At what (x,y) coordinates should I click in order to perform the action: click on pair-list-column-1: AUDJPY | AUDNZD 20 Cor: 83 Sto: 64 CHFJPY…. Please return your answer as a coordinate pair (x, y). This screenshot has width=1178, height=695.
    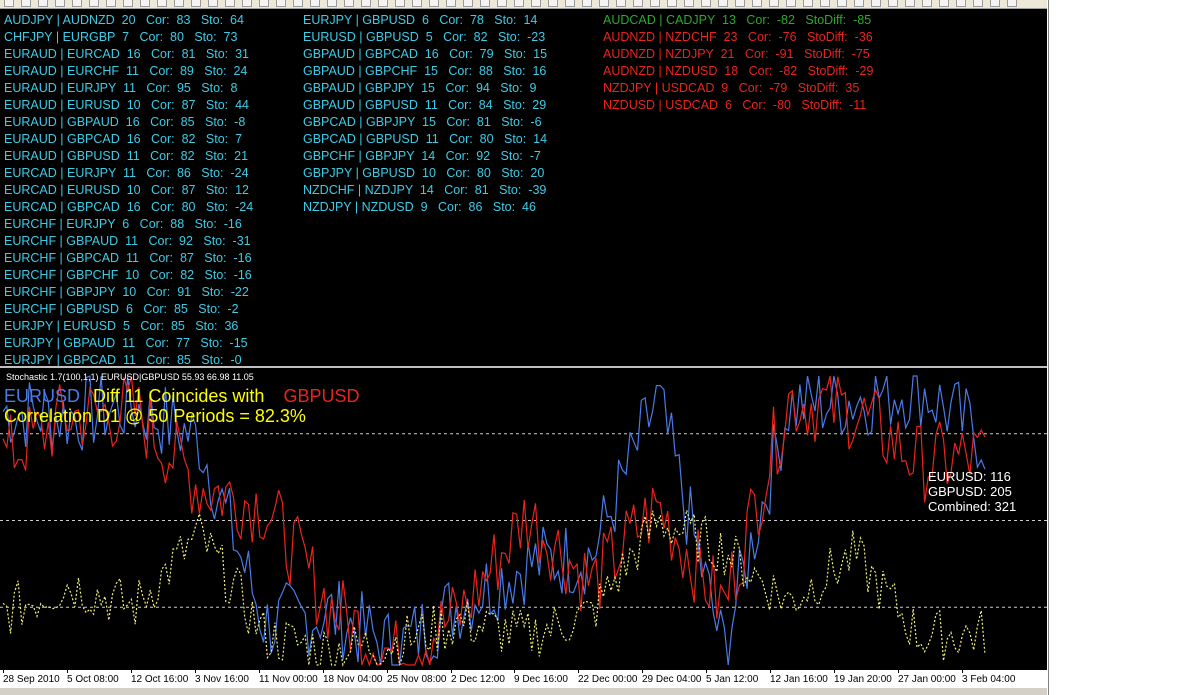
    Looking at the image, I should click on (128, 189).